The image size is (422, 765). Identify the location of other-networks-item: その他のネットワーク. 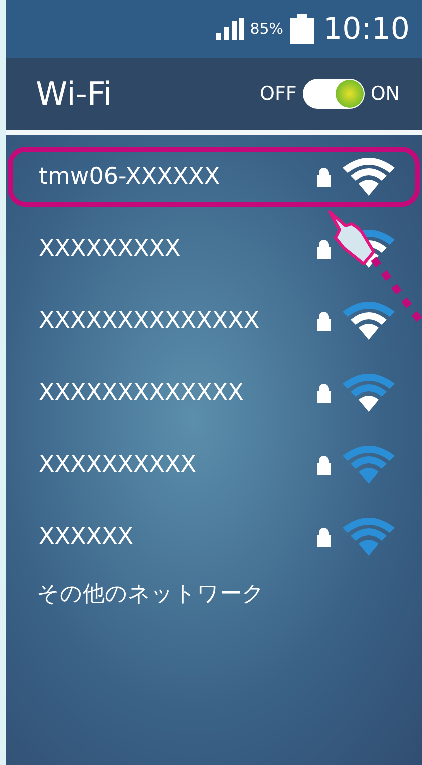
(214, 594).